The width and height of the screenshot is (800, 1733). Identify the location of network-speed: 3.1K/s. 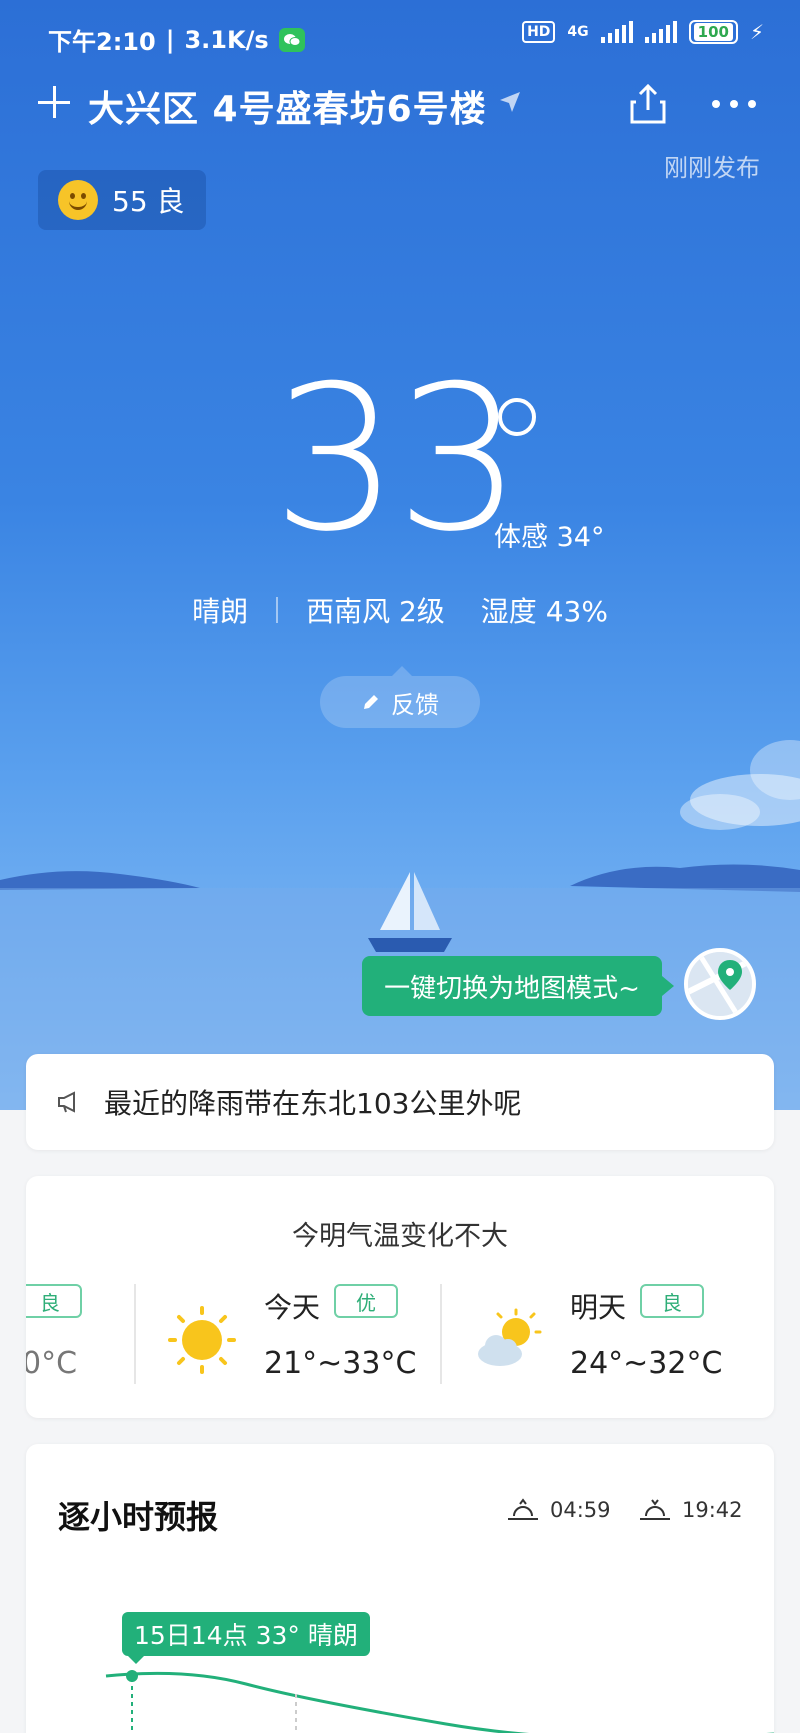
(226, 39).